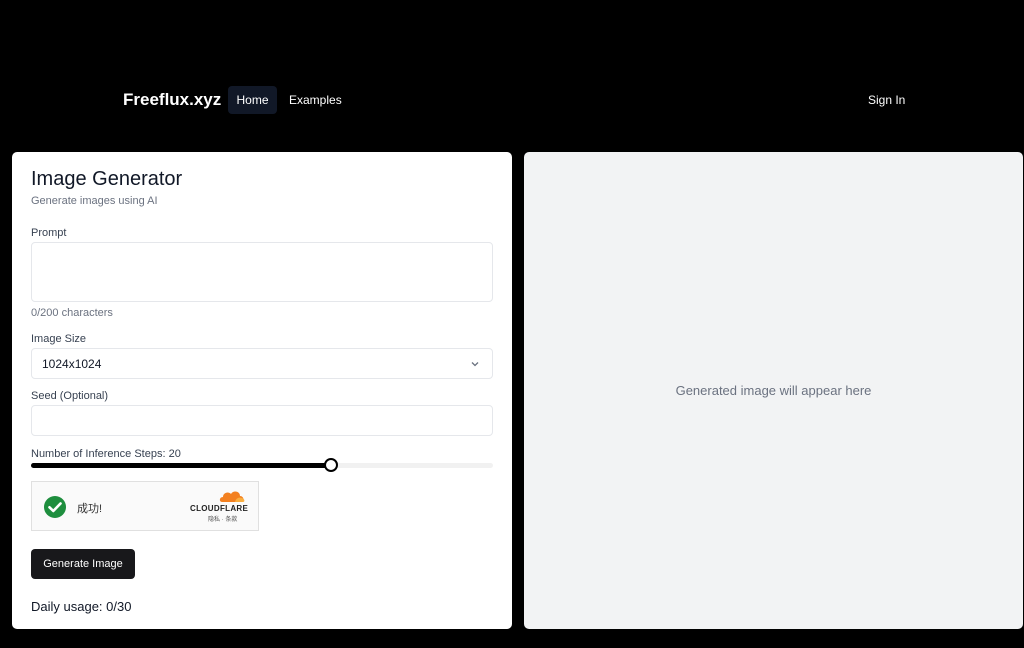  Describe the element at coordinates (55, 507) in the screenshot. I see `check-circle-icon` at that location.